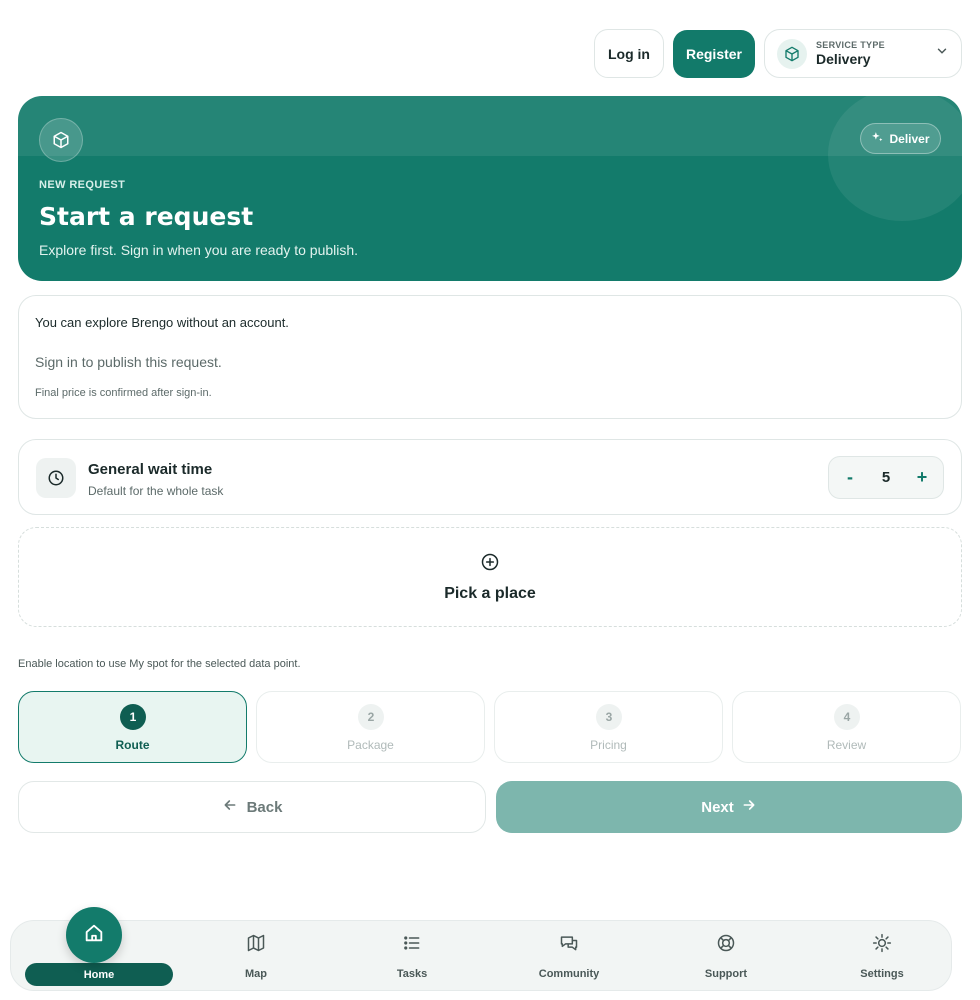  I want to click on chat-icon, so click(569, 943).